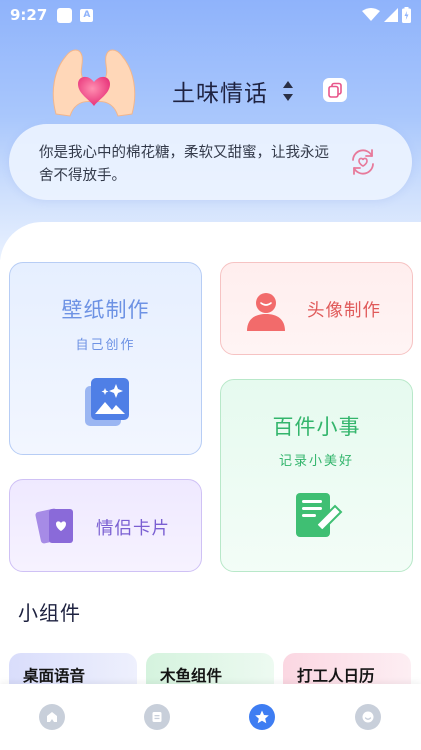  I want to click on wallpaper-maker-subtitle: 自己创作, so click(105, 345).